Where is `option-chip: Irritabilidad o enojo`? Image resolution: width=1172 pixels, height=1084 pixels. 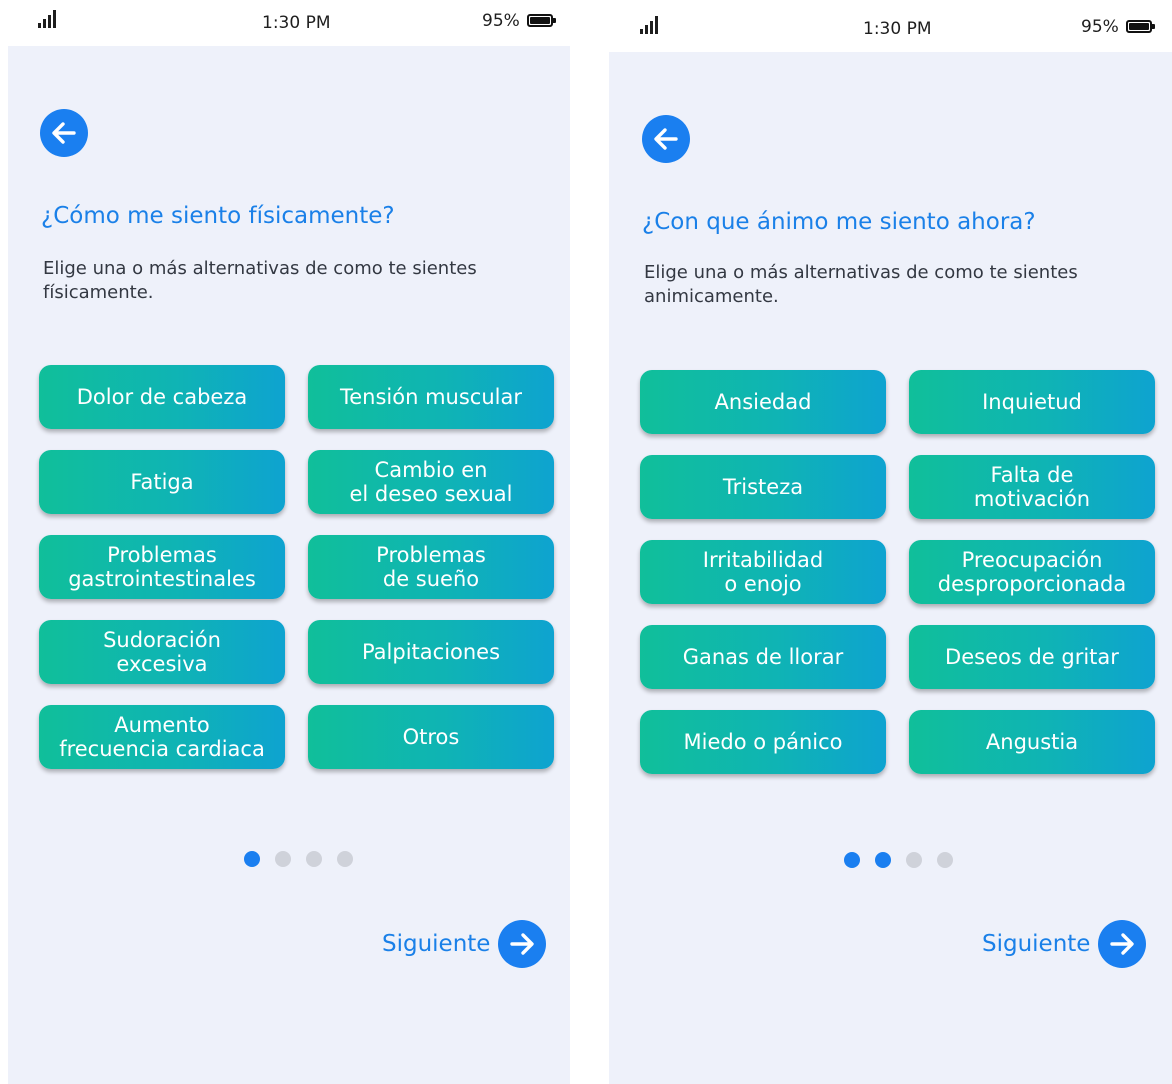 option-chip: Irritabilidad o enojo is located at coordinates (763, 572).